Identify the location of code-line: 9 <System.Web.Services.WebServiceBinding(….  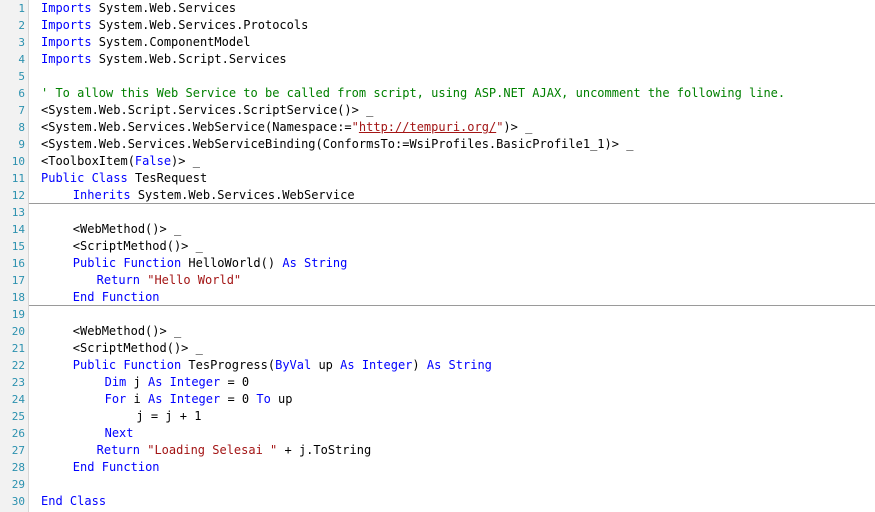
(437, 144).